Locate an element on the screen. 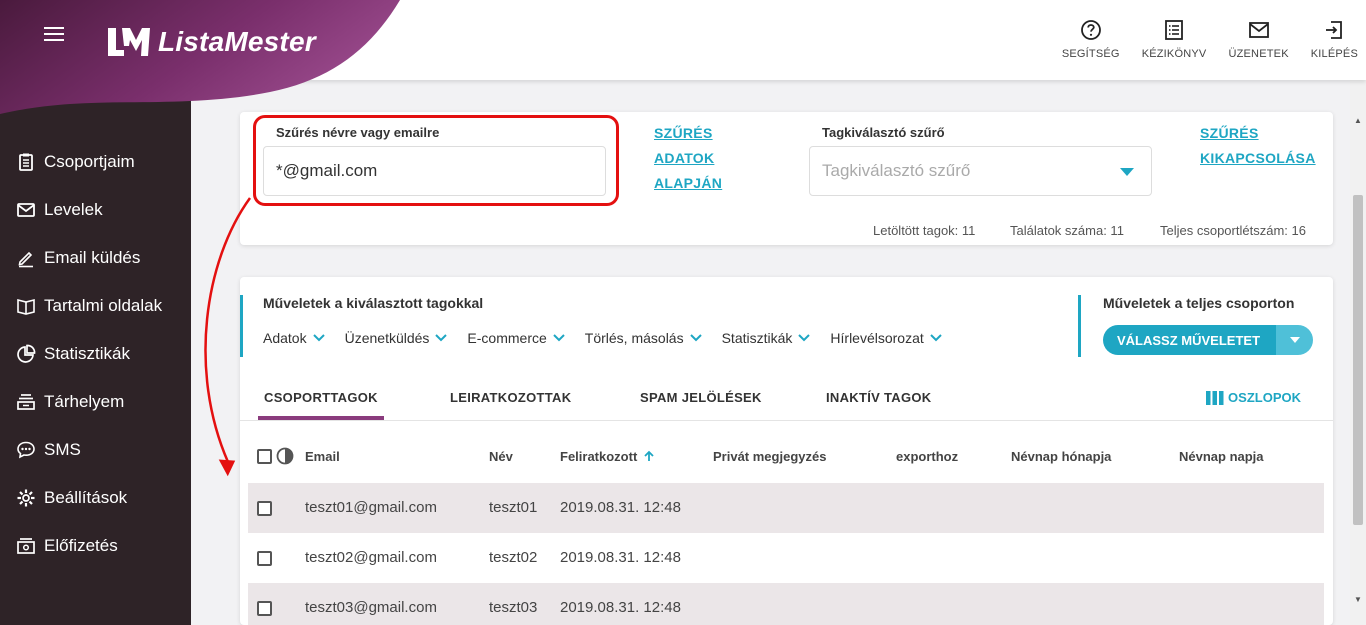  menu-uzenetkuldes: Üzenetküldés is located at coordinates (396, 338).